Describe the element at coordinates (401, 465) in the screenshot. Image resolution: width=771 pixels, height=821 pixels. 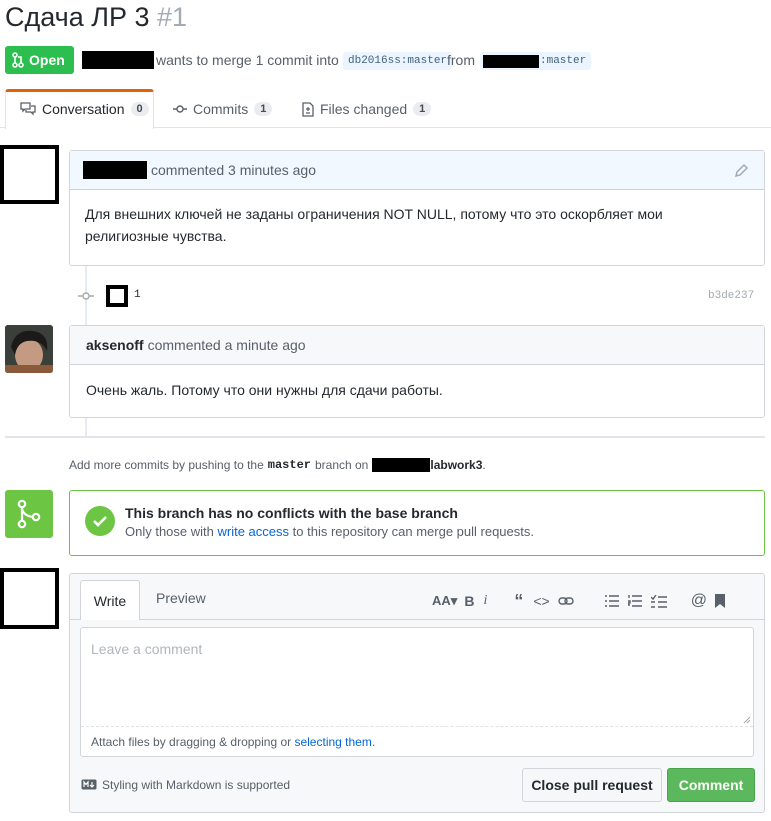
I see `redacted-owner` at that location.